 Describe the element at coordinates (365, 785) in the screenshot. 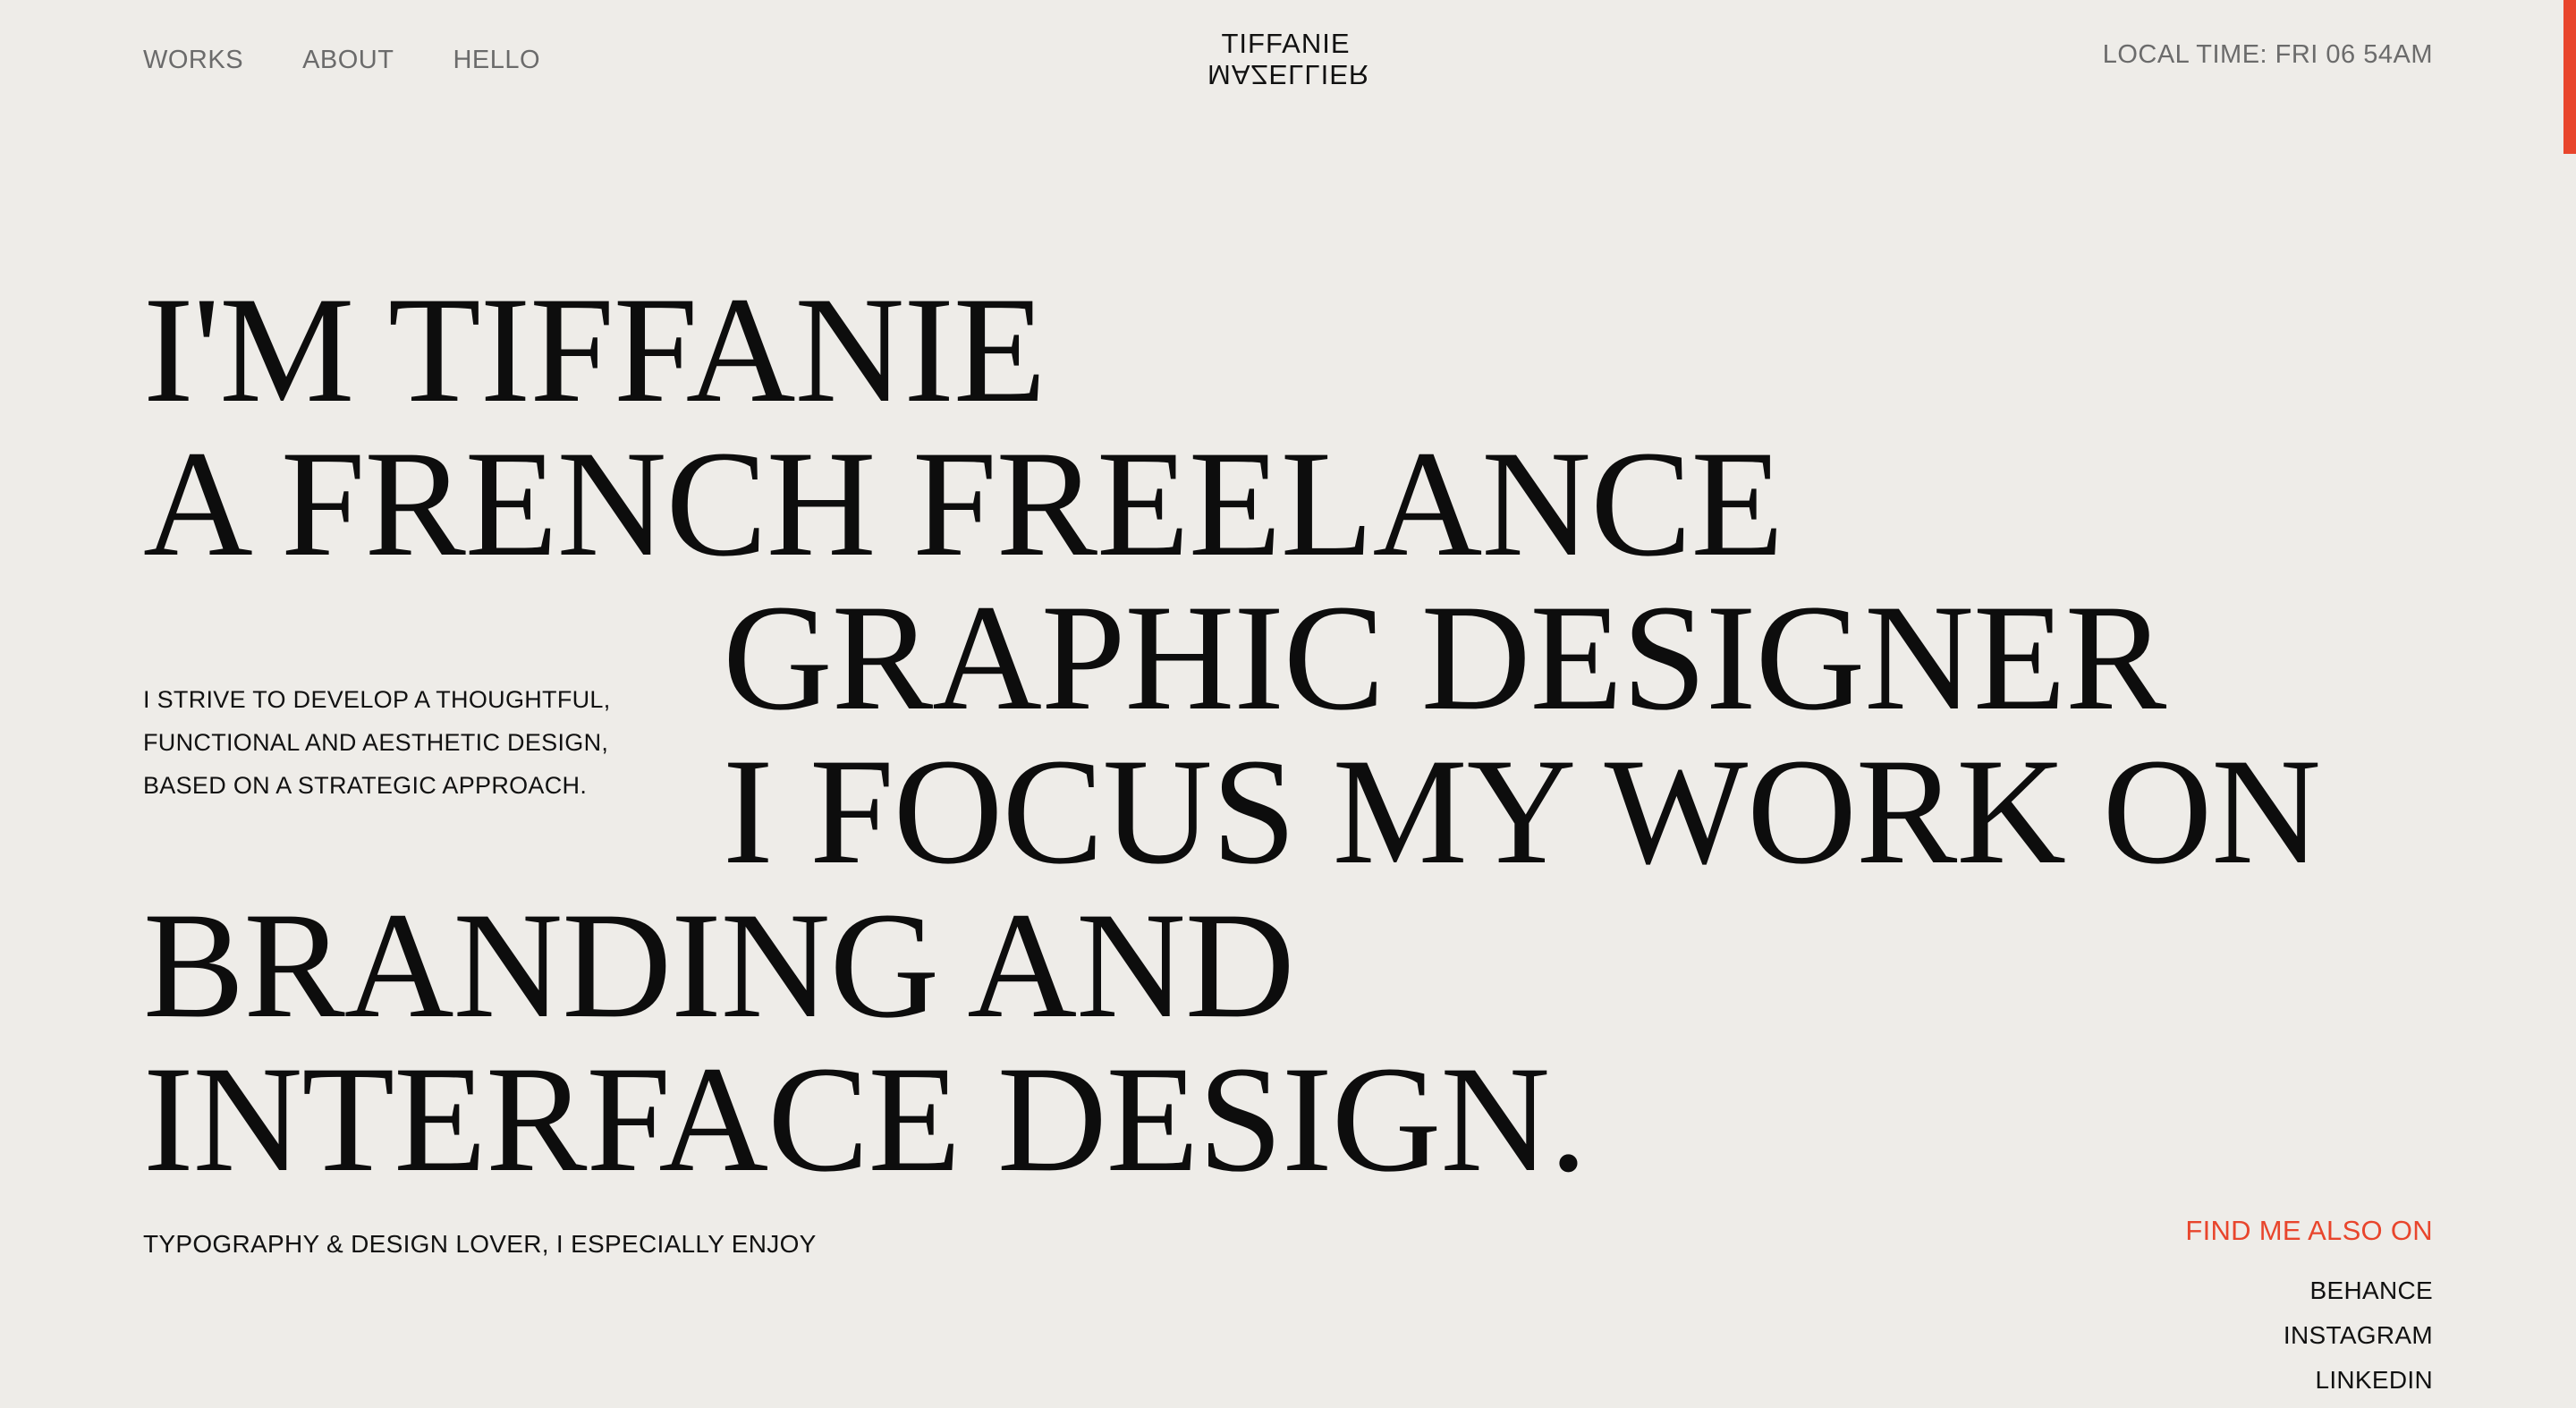

I see `intro-line: BASED ON A STRATEGIC APPROACH.` at that location.